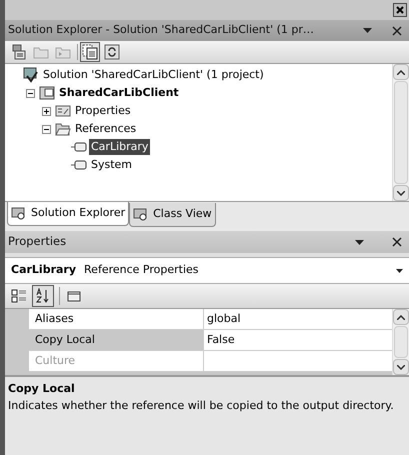 The image size is (409, 455). Describe the element at coordinates (201, 405) in the screenshot. I see `description-text: Indicates whether the reference will be copied to the output directory.` at that location.